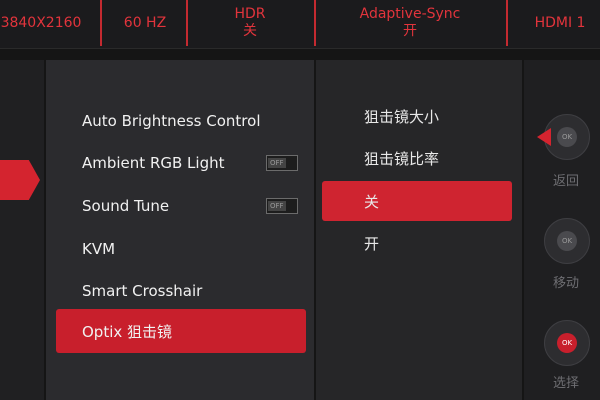 Image resolution: width=600 pixels, height=400 pixels. I want to click on adaptive-sync-label: Adaptive-Sync, so click(410, 14).